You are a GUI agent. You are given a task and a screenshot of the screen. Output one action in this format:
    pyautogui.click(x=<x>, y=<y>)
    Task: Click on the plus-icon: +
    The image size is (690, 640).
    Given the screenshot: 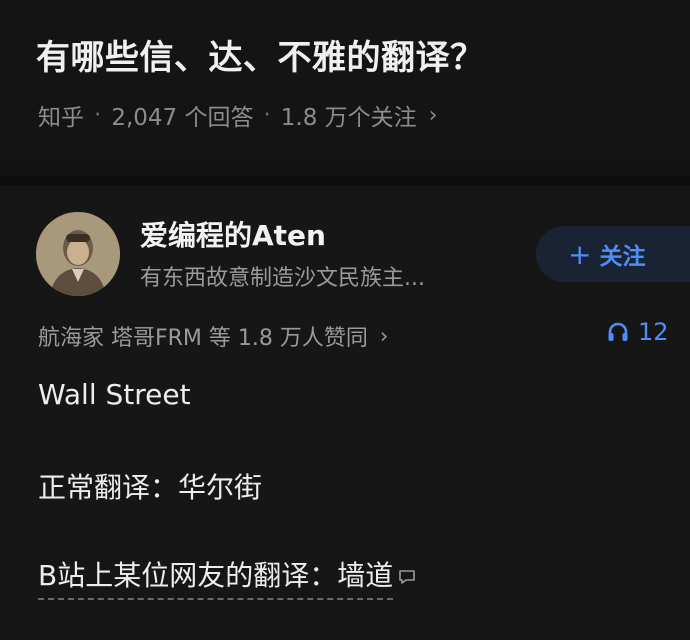 What is the action you would take?
    pyautogui.click(x=580, y=254)
    